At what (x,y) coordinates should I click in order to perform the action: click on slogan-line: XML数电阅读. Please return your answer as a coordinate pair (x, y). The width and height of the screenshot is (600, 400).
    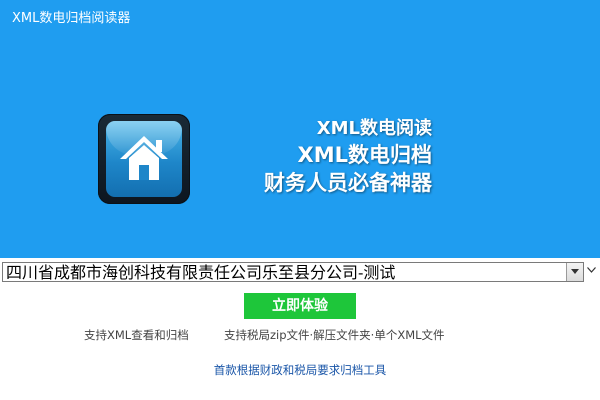
    Looking at the image, I should click on (374, 128).